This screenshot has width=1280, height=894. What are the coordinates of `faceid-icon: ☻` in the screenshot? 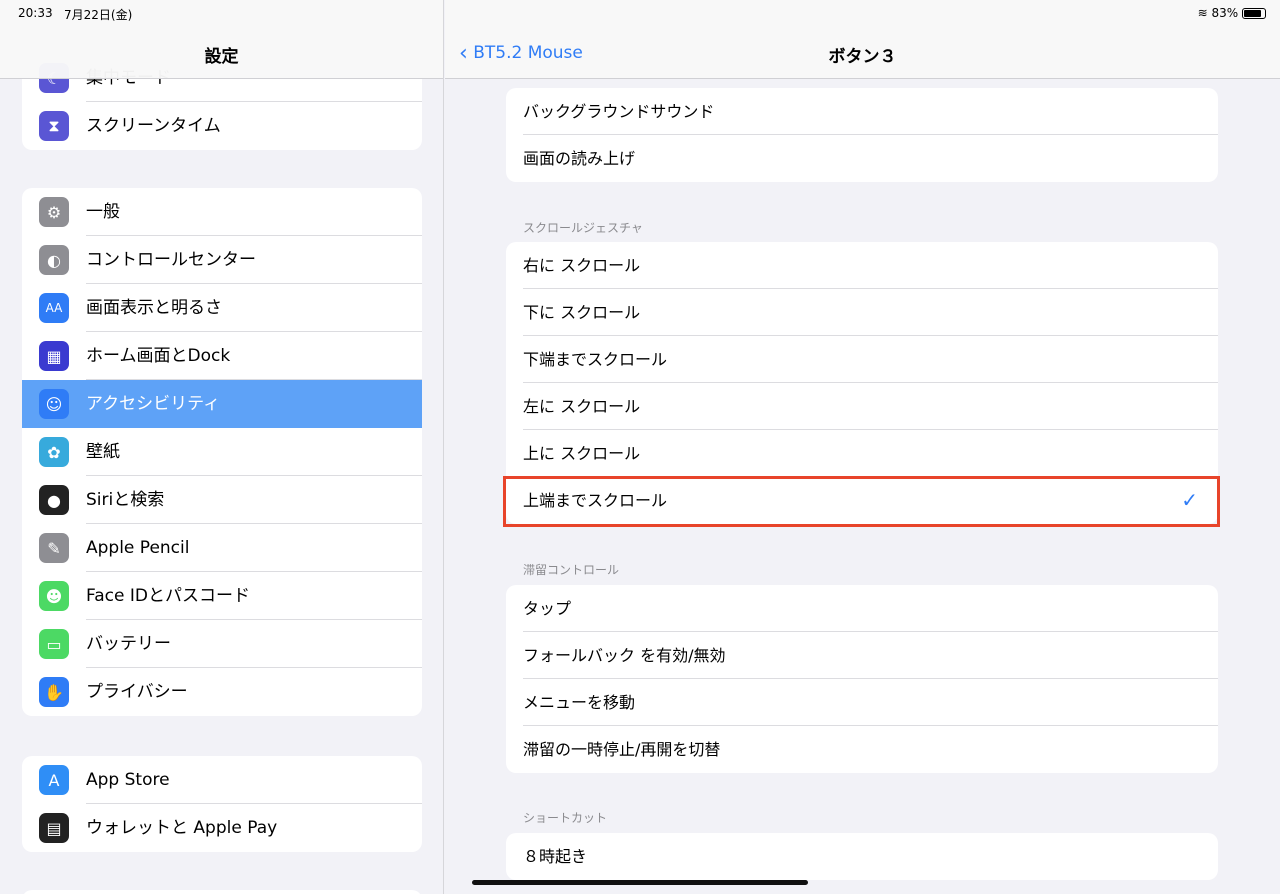 It's located at (54, 596).